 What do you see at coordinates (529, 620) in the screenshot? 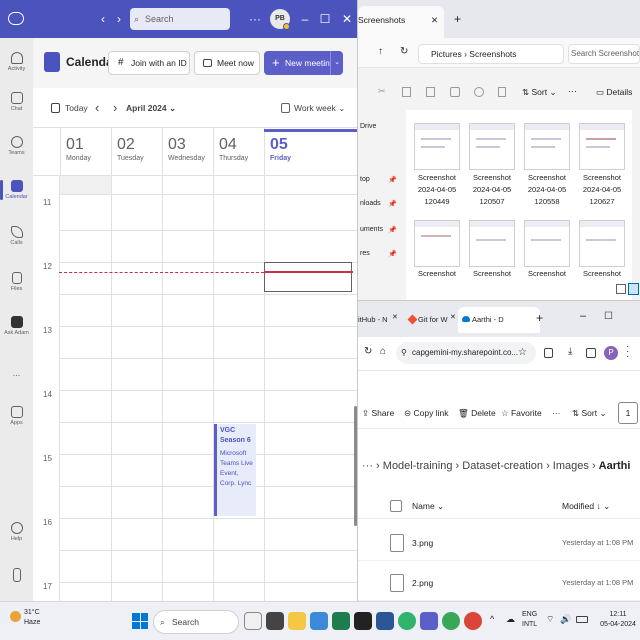
I see `language-indicator: ENG INTL` at bounding box center [529, 620].